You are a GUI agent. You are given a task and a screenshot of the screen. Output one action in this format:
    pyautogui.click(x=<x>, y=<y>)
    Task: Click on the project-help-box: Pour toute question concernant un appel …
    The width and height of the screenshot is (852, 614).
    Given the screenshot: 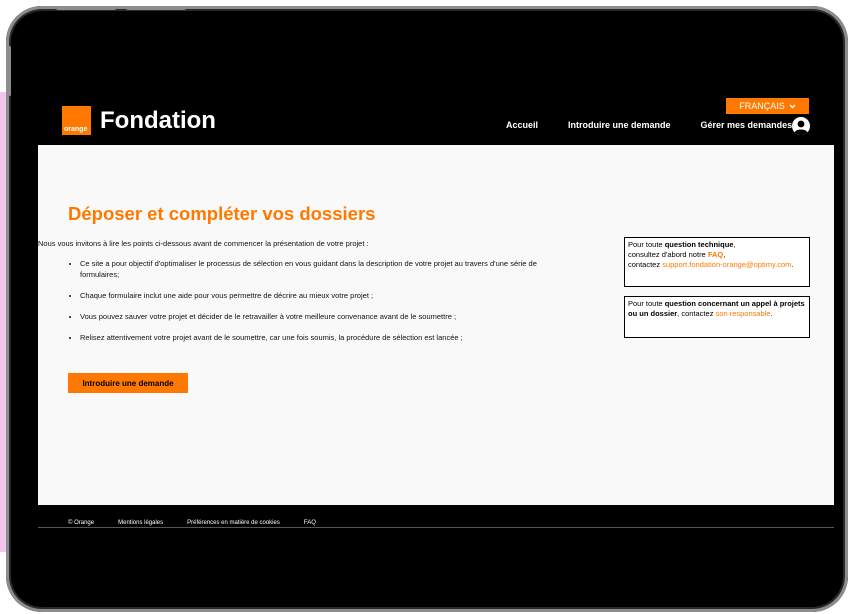 What is the action you would take?
    pyautogui.click(x=717, y=317)
    